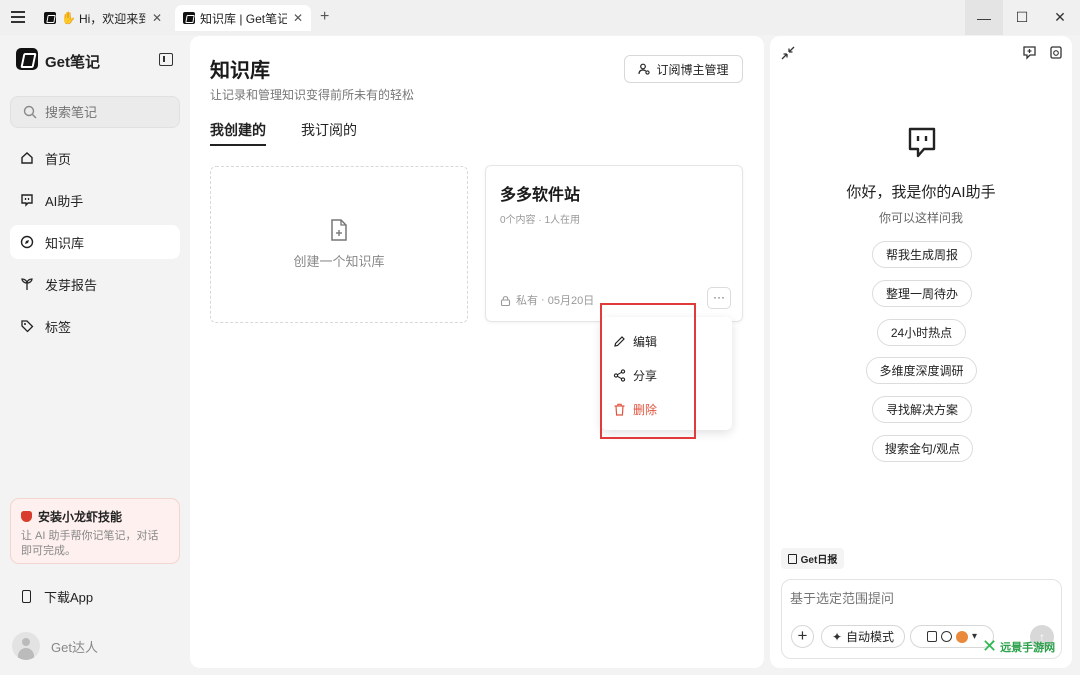 The height and width of the screenshot is (675, 1080). What do you see at coordinates (95, 326) in the screenshot?
I see `sidebar-item-tags: 标签` at bounding box center [95, 326].